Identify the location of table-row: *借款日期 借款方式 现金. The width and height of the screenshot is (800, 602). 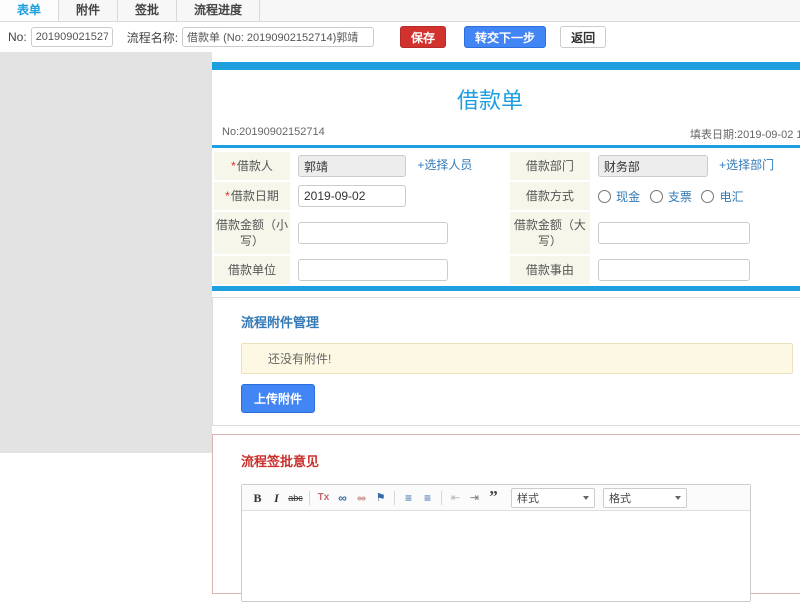
(507, 196).